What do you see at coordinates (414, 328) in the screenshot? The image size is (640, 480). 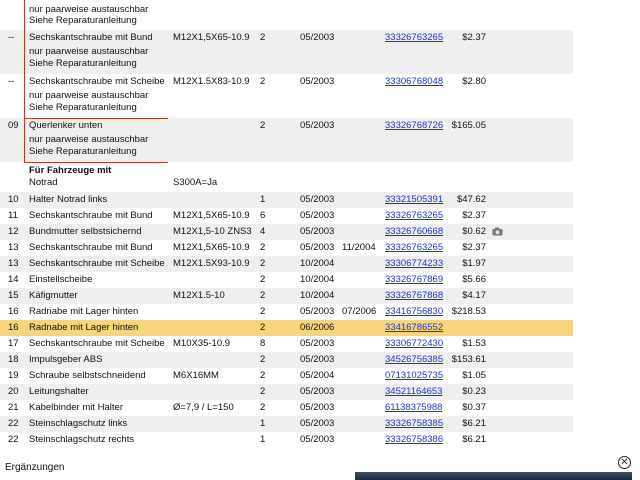 I see `part-number-link: 33416786552` at bounding box center [414, 328].